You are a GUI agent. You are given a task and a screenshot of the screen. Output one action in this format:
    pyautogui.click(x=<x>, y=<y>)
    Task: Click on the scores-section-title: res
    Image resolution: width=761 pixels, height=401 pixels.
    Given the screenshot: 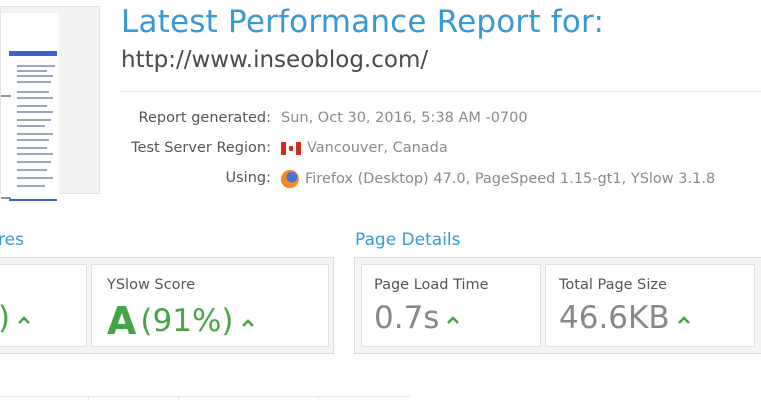 What is the action you would take?
    pyautogui.click(x=12, y=240)
    